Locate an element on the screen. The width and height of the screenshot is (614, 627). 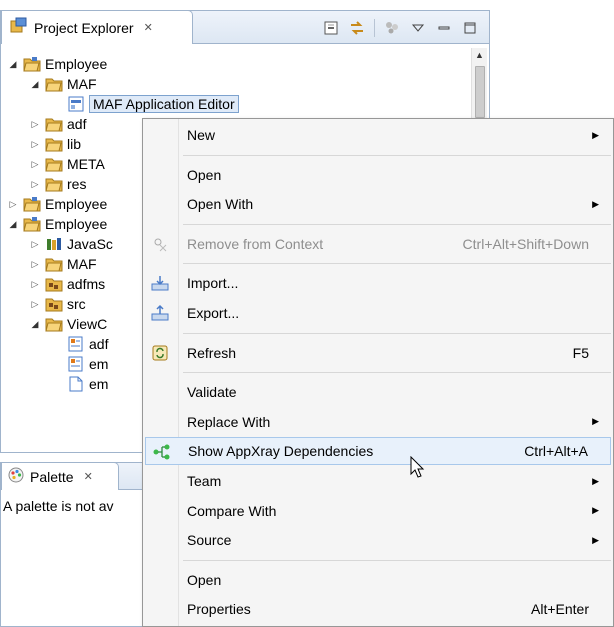
menu-item-label: Source is located at coordinates (209, 540).